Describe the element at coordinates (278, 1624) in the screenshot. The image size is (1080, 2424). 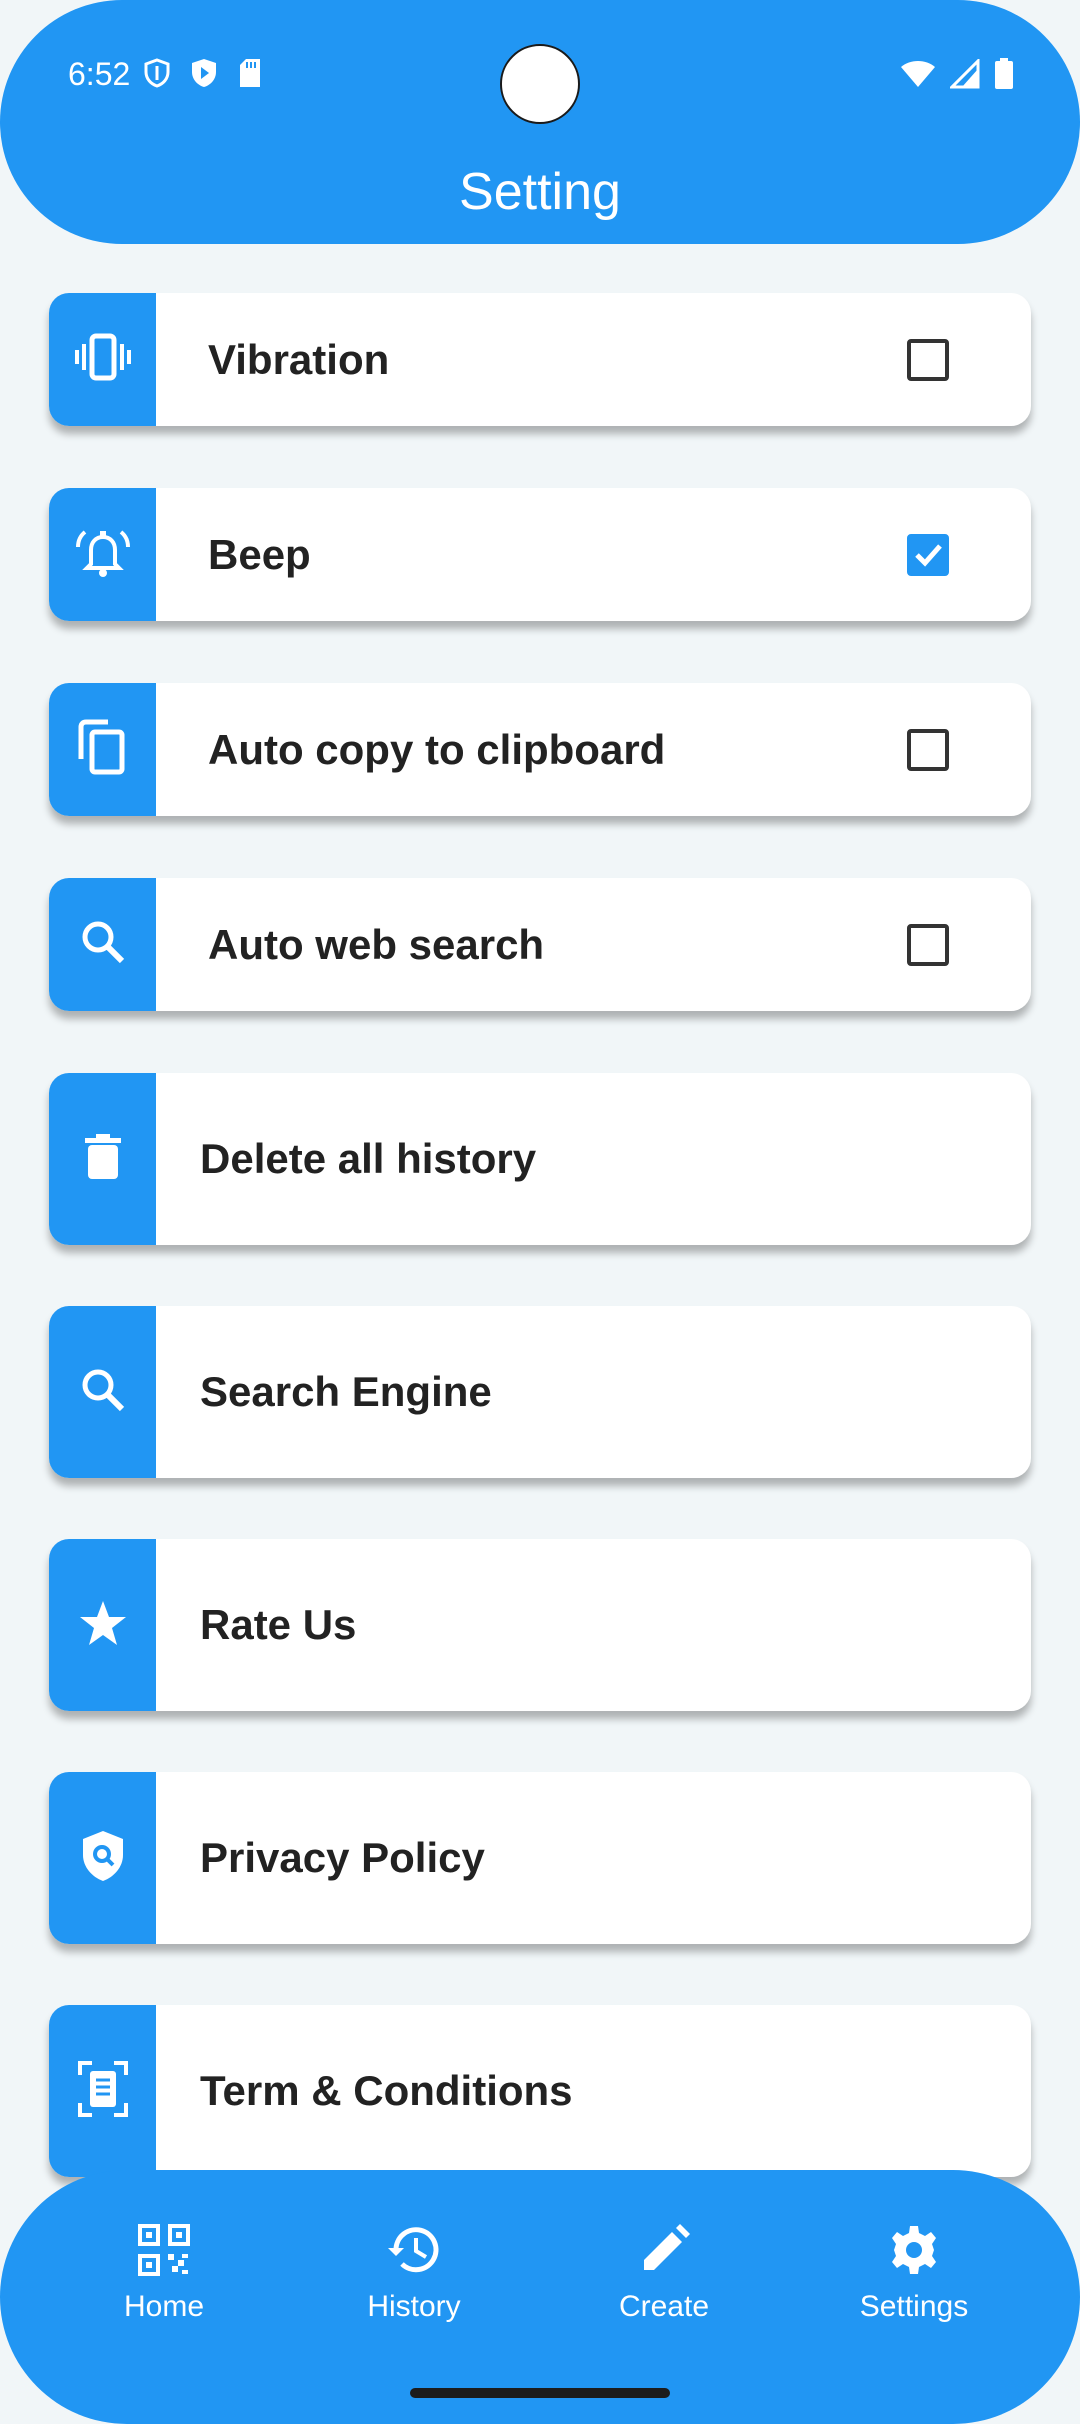
I see `setting-label: Rate Us` at that location.